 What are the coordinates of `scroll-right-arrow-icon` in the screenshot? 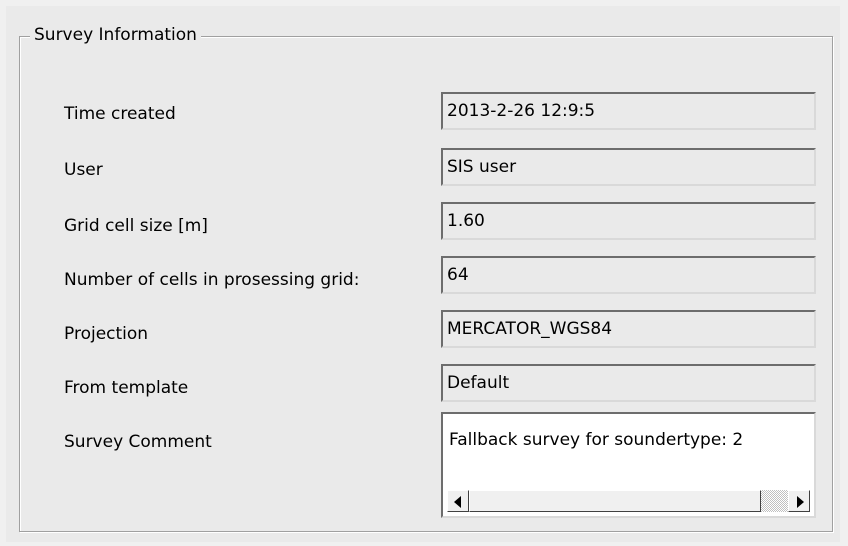 It's located at (800, 502).